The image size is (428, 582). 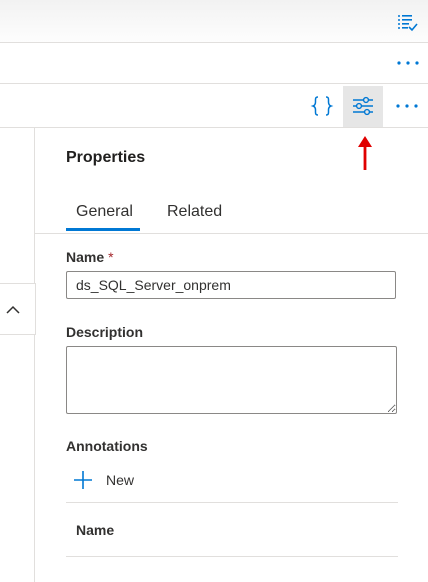 I want to click on name-input, so click(x=231, y=285).